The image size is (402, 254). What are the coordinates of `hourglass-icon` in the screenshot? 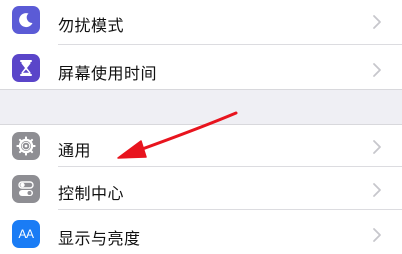 It's located at (26, 68).